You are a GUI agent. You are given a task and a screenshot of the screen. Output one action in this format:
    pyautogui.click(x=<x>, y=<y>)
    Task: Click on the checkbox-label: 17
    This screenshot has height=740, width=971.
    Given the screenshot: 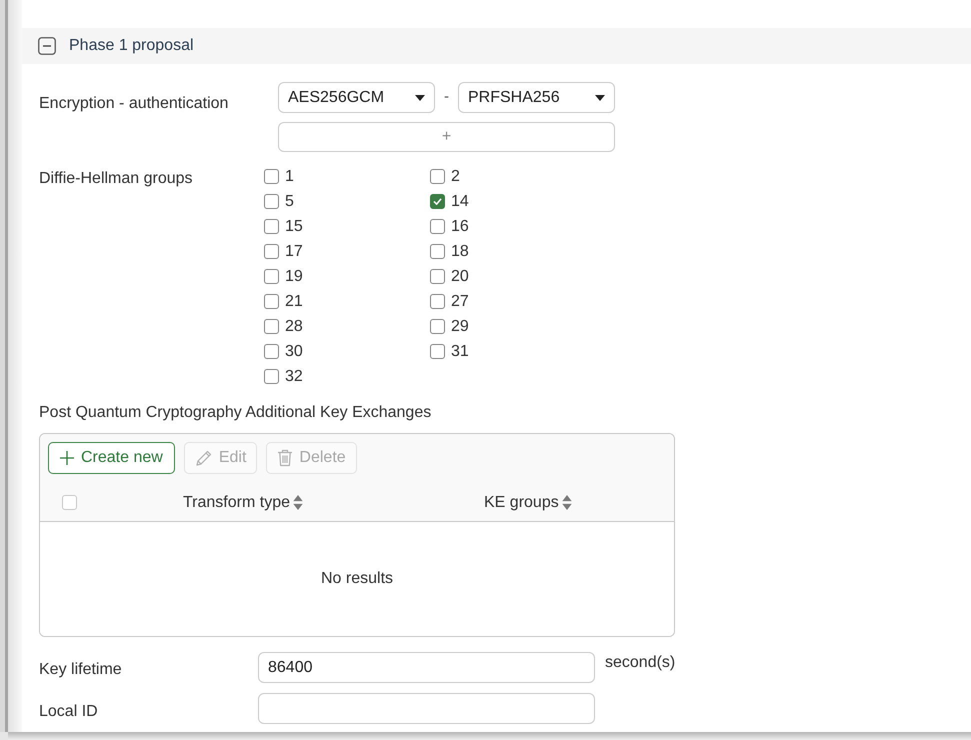 What is the action you would take?
    pyautogui.click(x=294, y=252)
    